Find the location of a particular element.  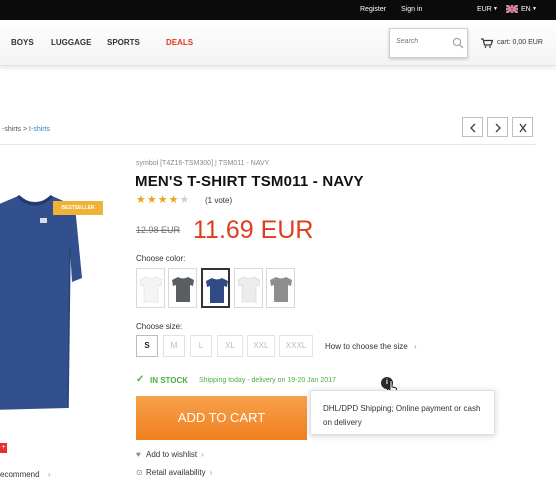

currency-select: EUR is located at coordinates (484, 9).